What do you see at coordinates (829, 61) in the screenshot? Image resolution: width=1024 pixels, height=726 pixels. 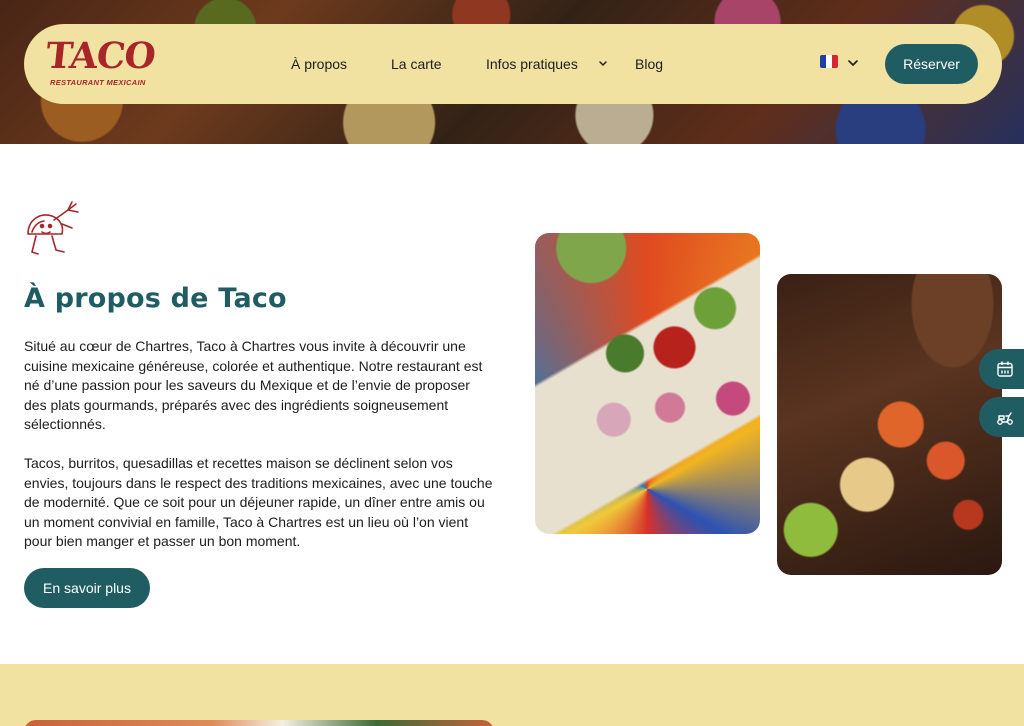 I see `france-flag-icon` at bounding box center [829, 61].